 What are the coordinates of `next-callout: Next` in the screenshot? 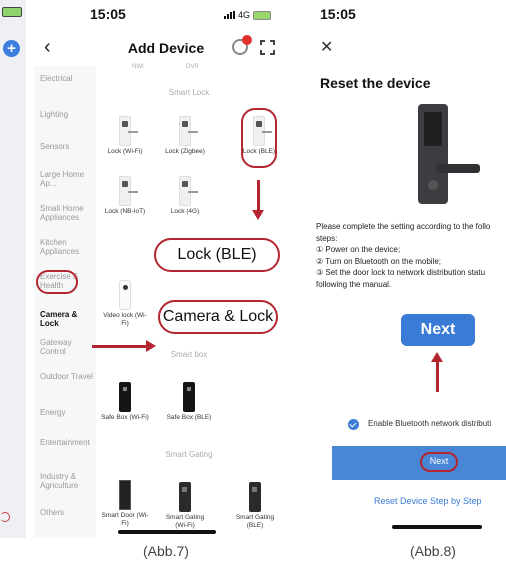 It's located at (438, 330).